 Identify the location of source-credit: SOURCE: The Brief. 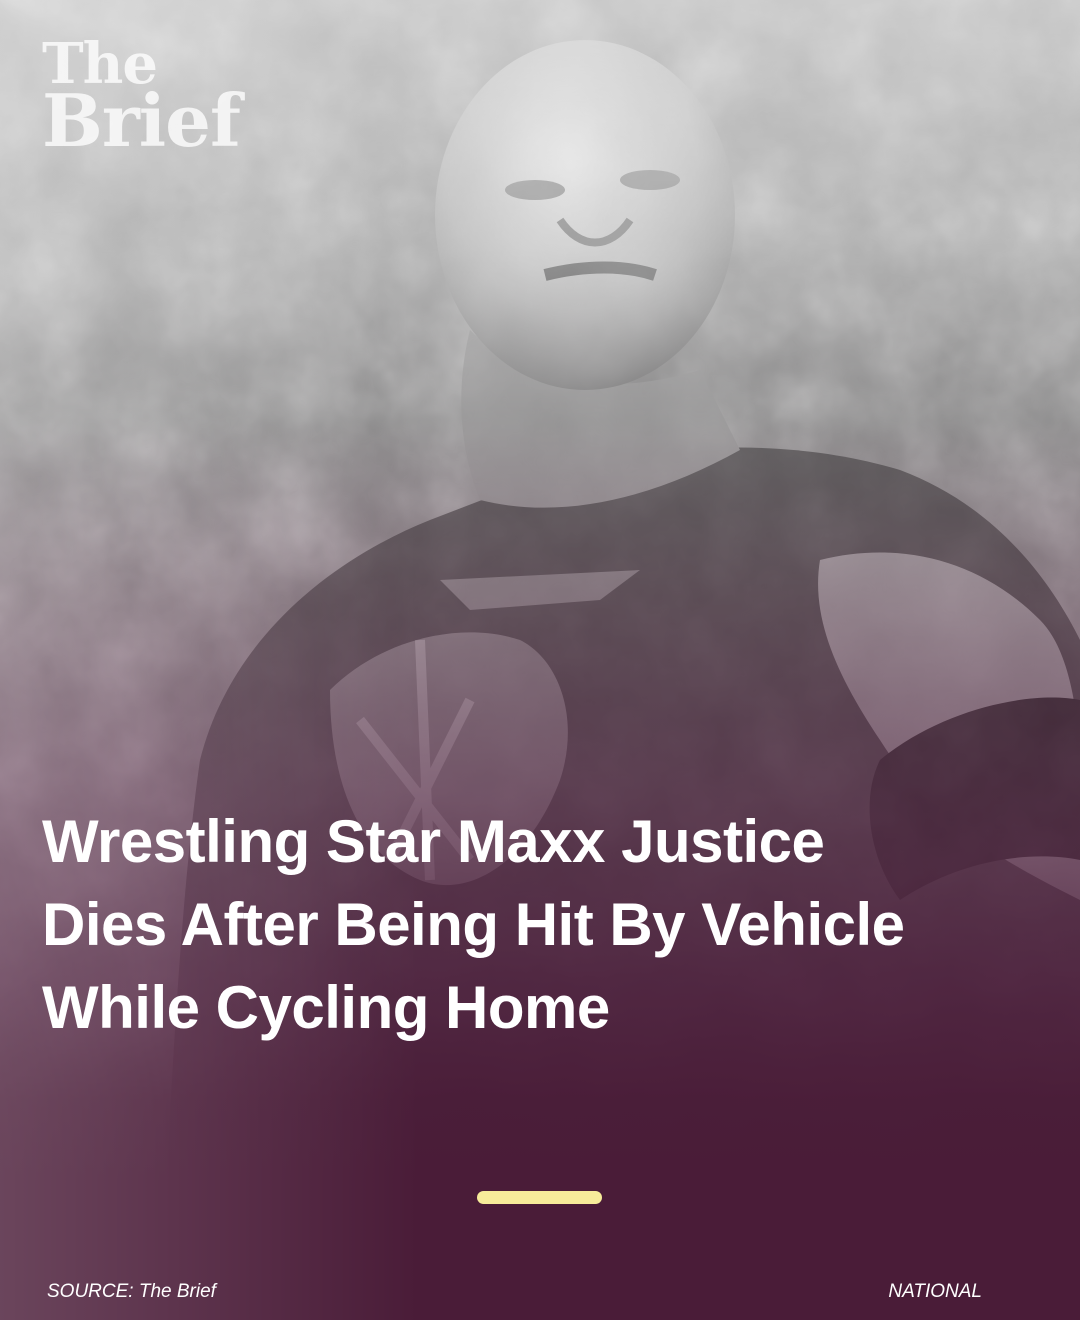
(131, 1291).